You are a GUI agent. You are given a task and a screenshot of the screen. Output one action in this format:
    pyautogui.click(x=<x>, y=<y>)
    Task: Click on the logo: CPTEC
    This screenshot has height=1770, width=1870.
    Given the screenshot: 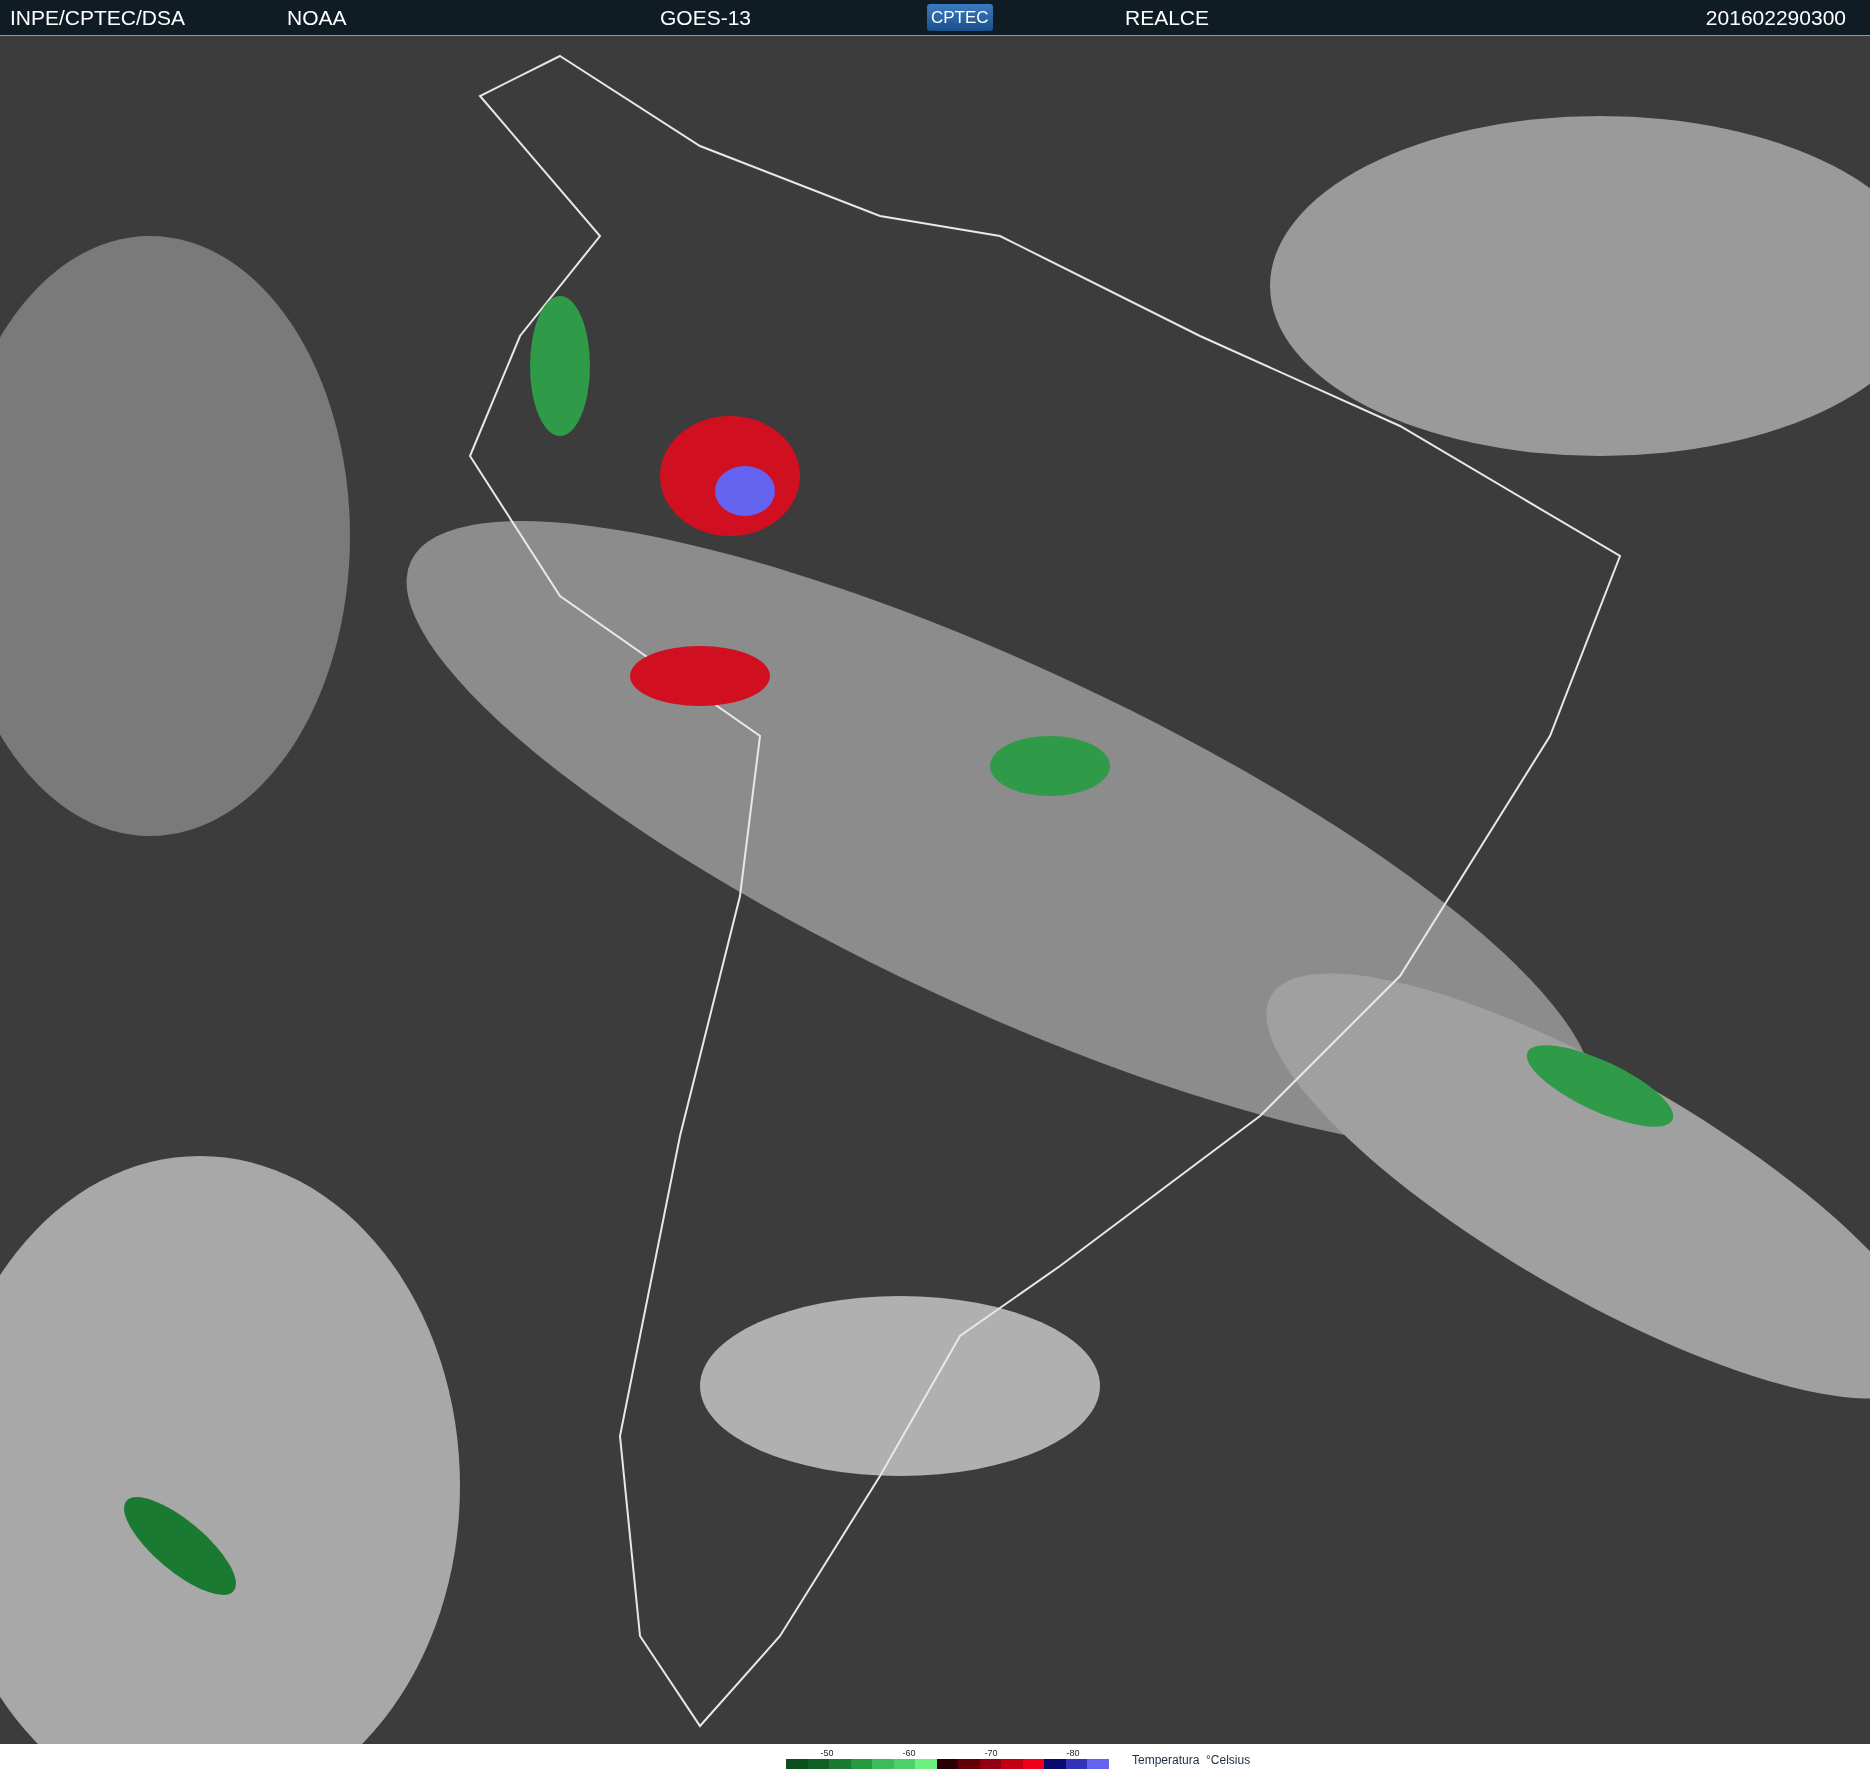 What is the action you would take?
    pyautogui.click(x=960, y=17)
    